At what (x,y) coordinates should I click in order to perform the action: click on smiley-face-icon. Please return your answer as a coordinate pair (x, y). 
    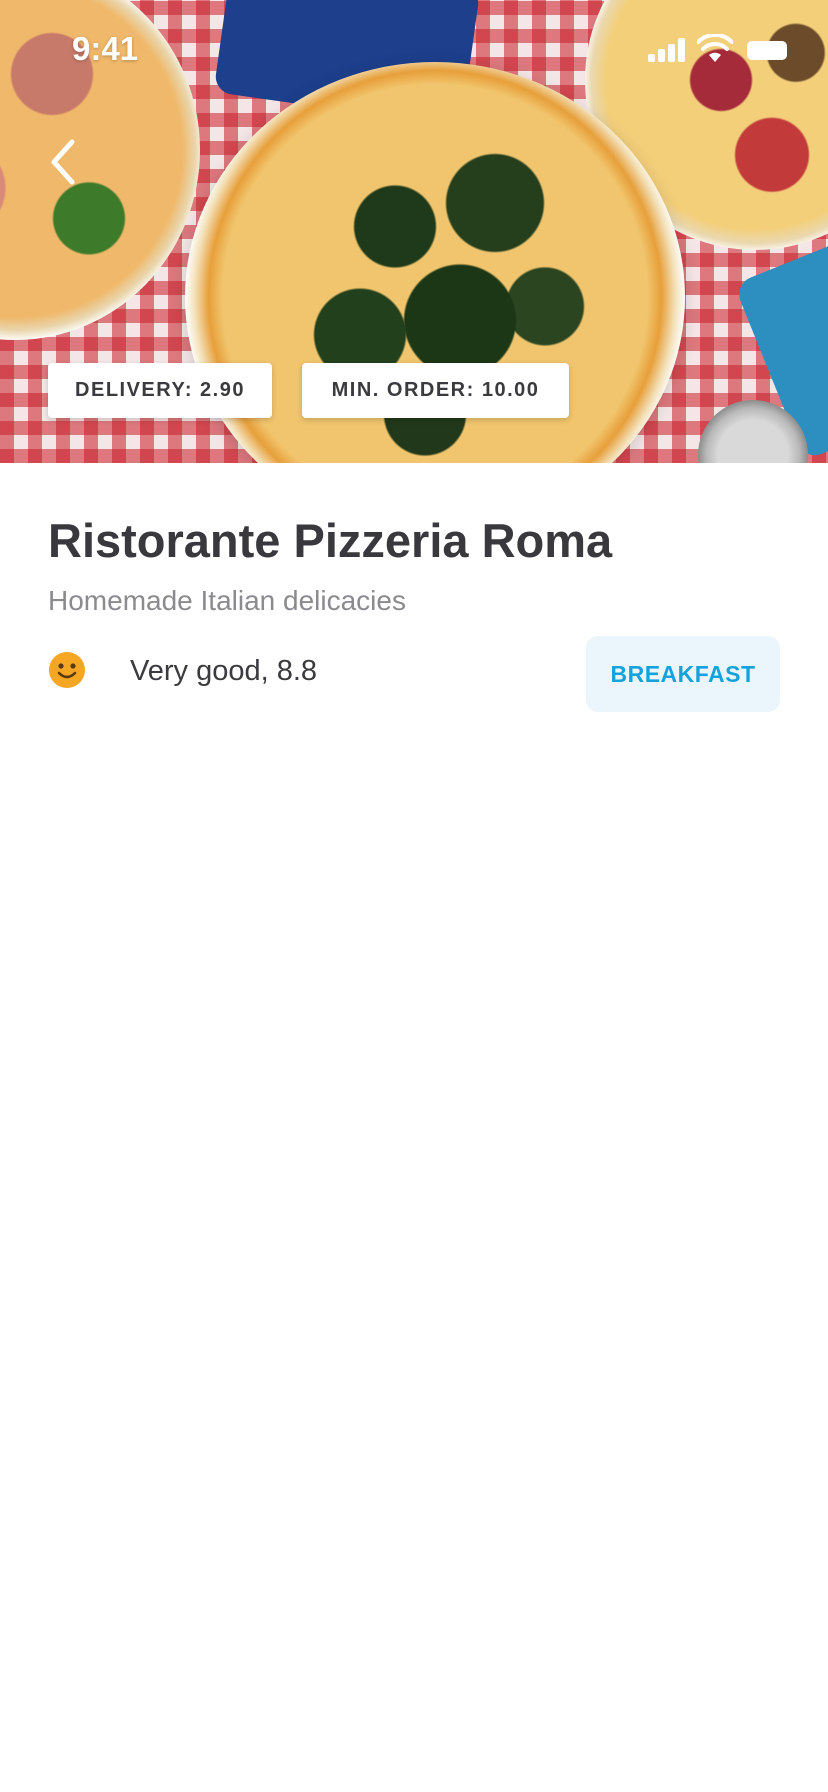
    Looking at the image, I should click on (67, 670).